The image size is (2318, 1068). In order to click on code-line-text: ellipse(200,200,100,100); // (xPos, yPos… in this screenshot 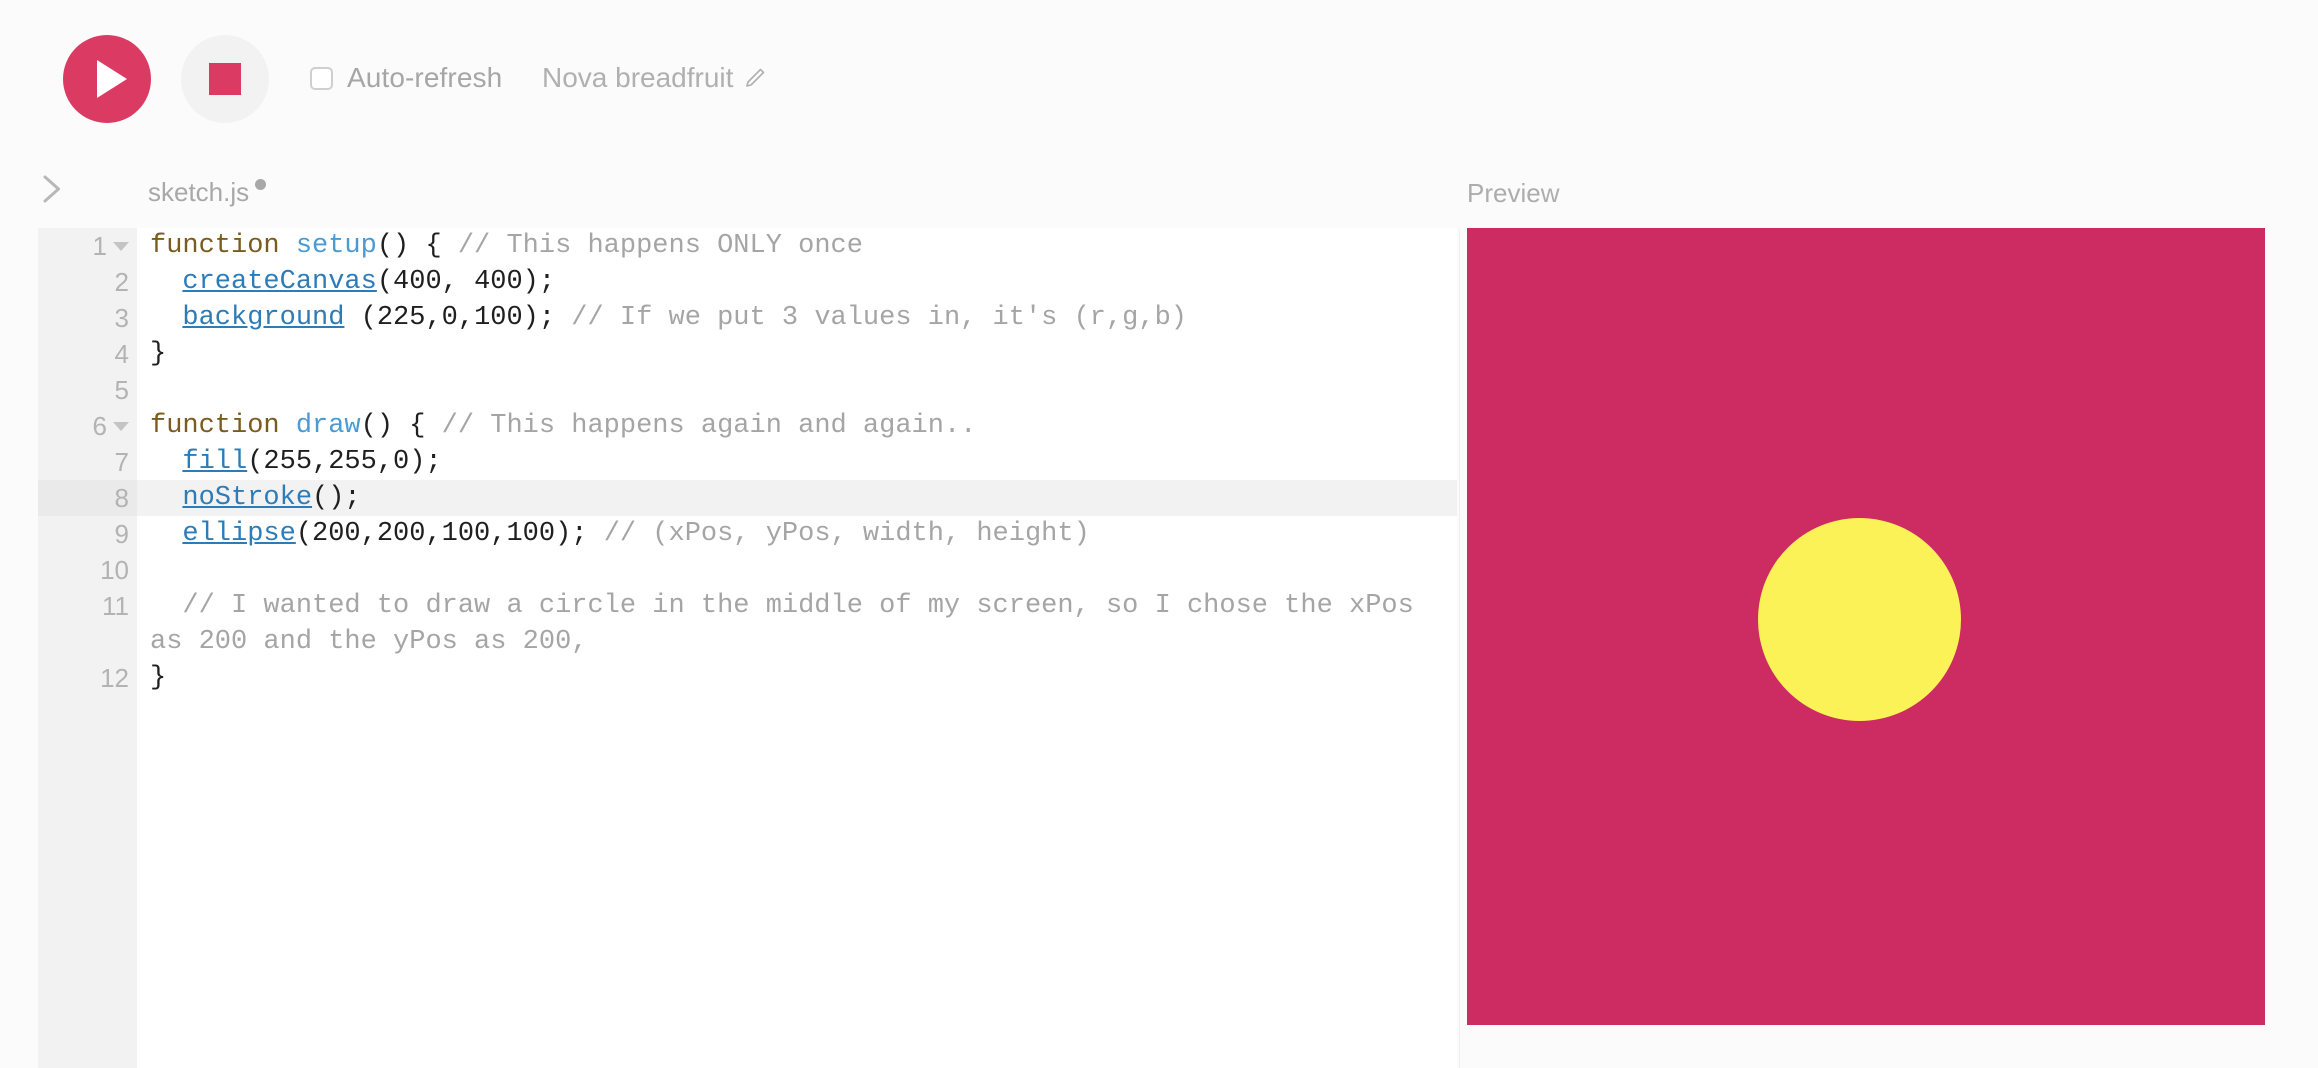, I will do `click(797, 534)`.